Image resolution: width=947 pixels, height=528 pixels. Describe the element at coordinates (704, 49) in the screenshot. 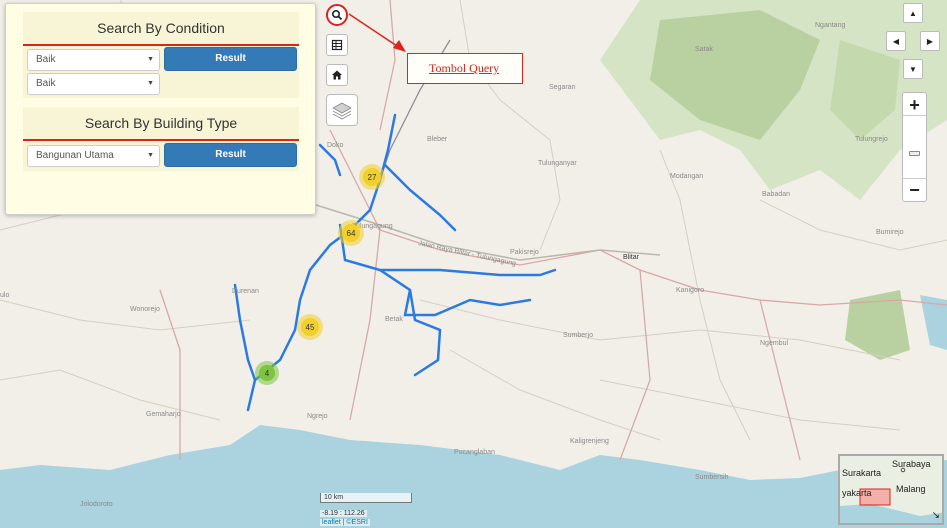

I see `map-label-satak: Satak` at that location.